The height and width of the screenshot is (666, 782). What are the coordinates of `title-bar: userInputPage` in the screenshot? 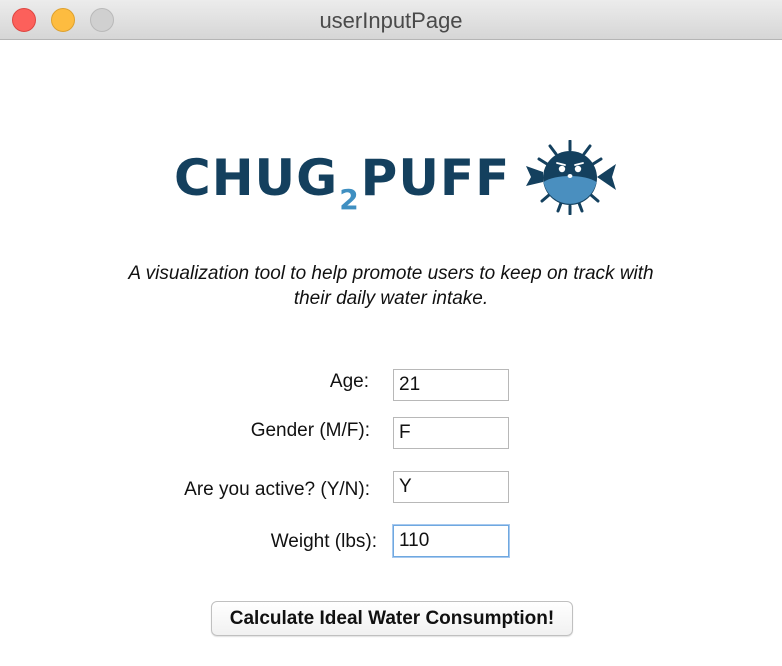 It's located at (391, 20).